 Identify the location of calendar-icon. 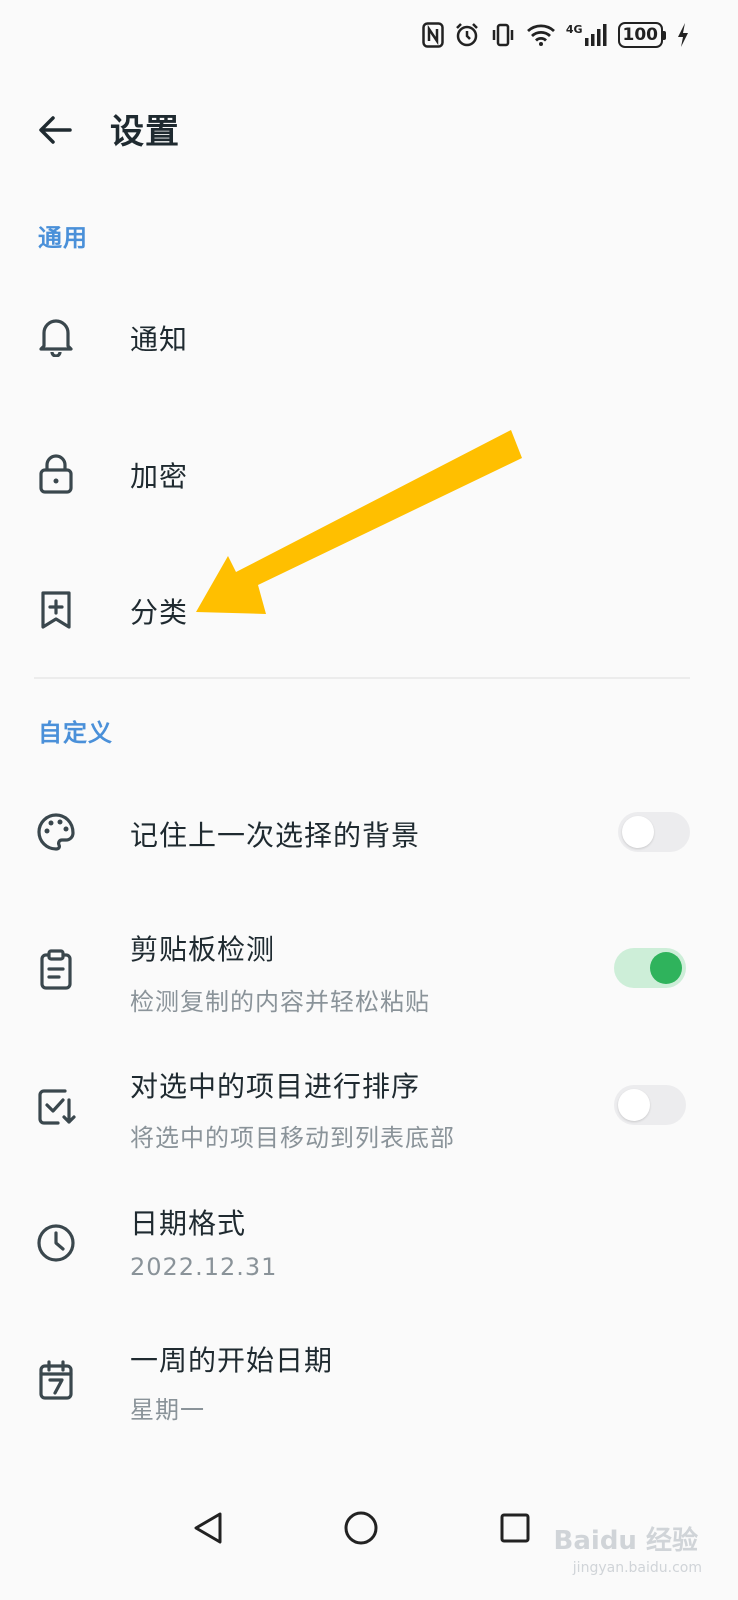
(56, 1380).